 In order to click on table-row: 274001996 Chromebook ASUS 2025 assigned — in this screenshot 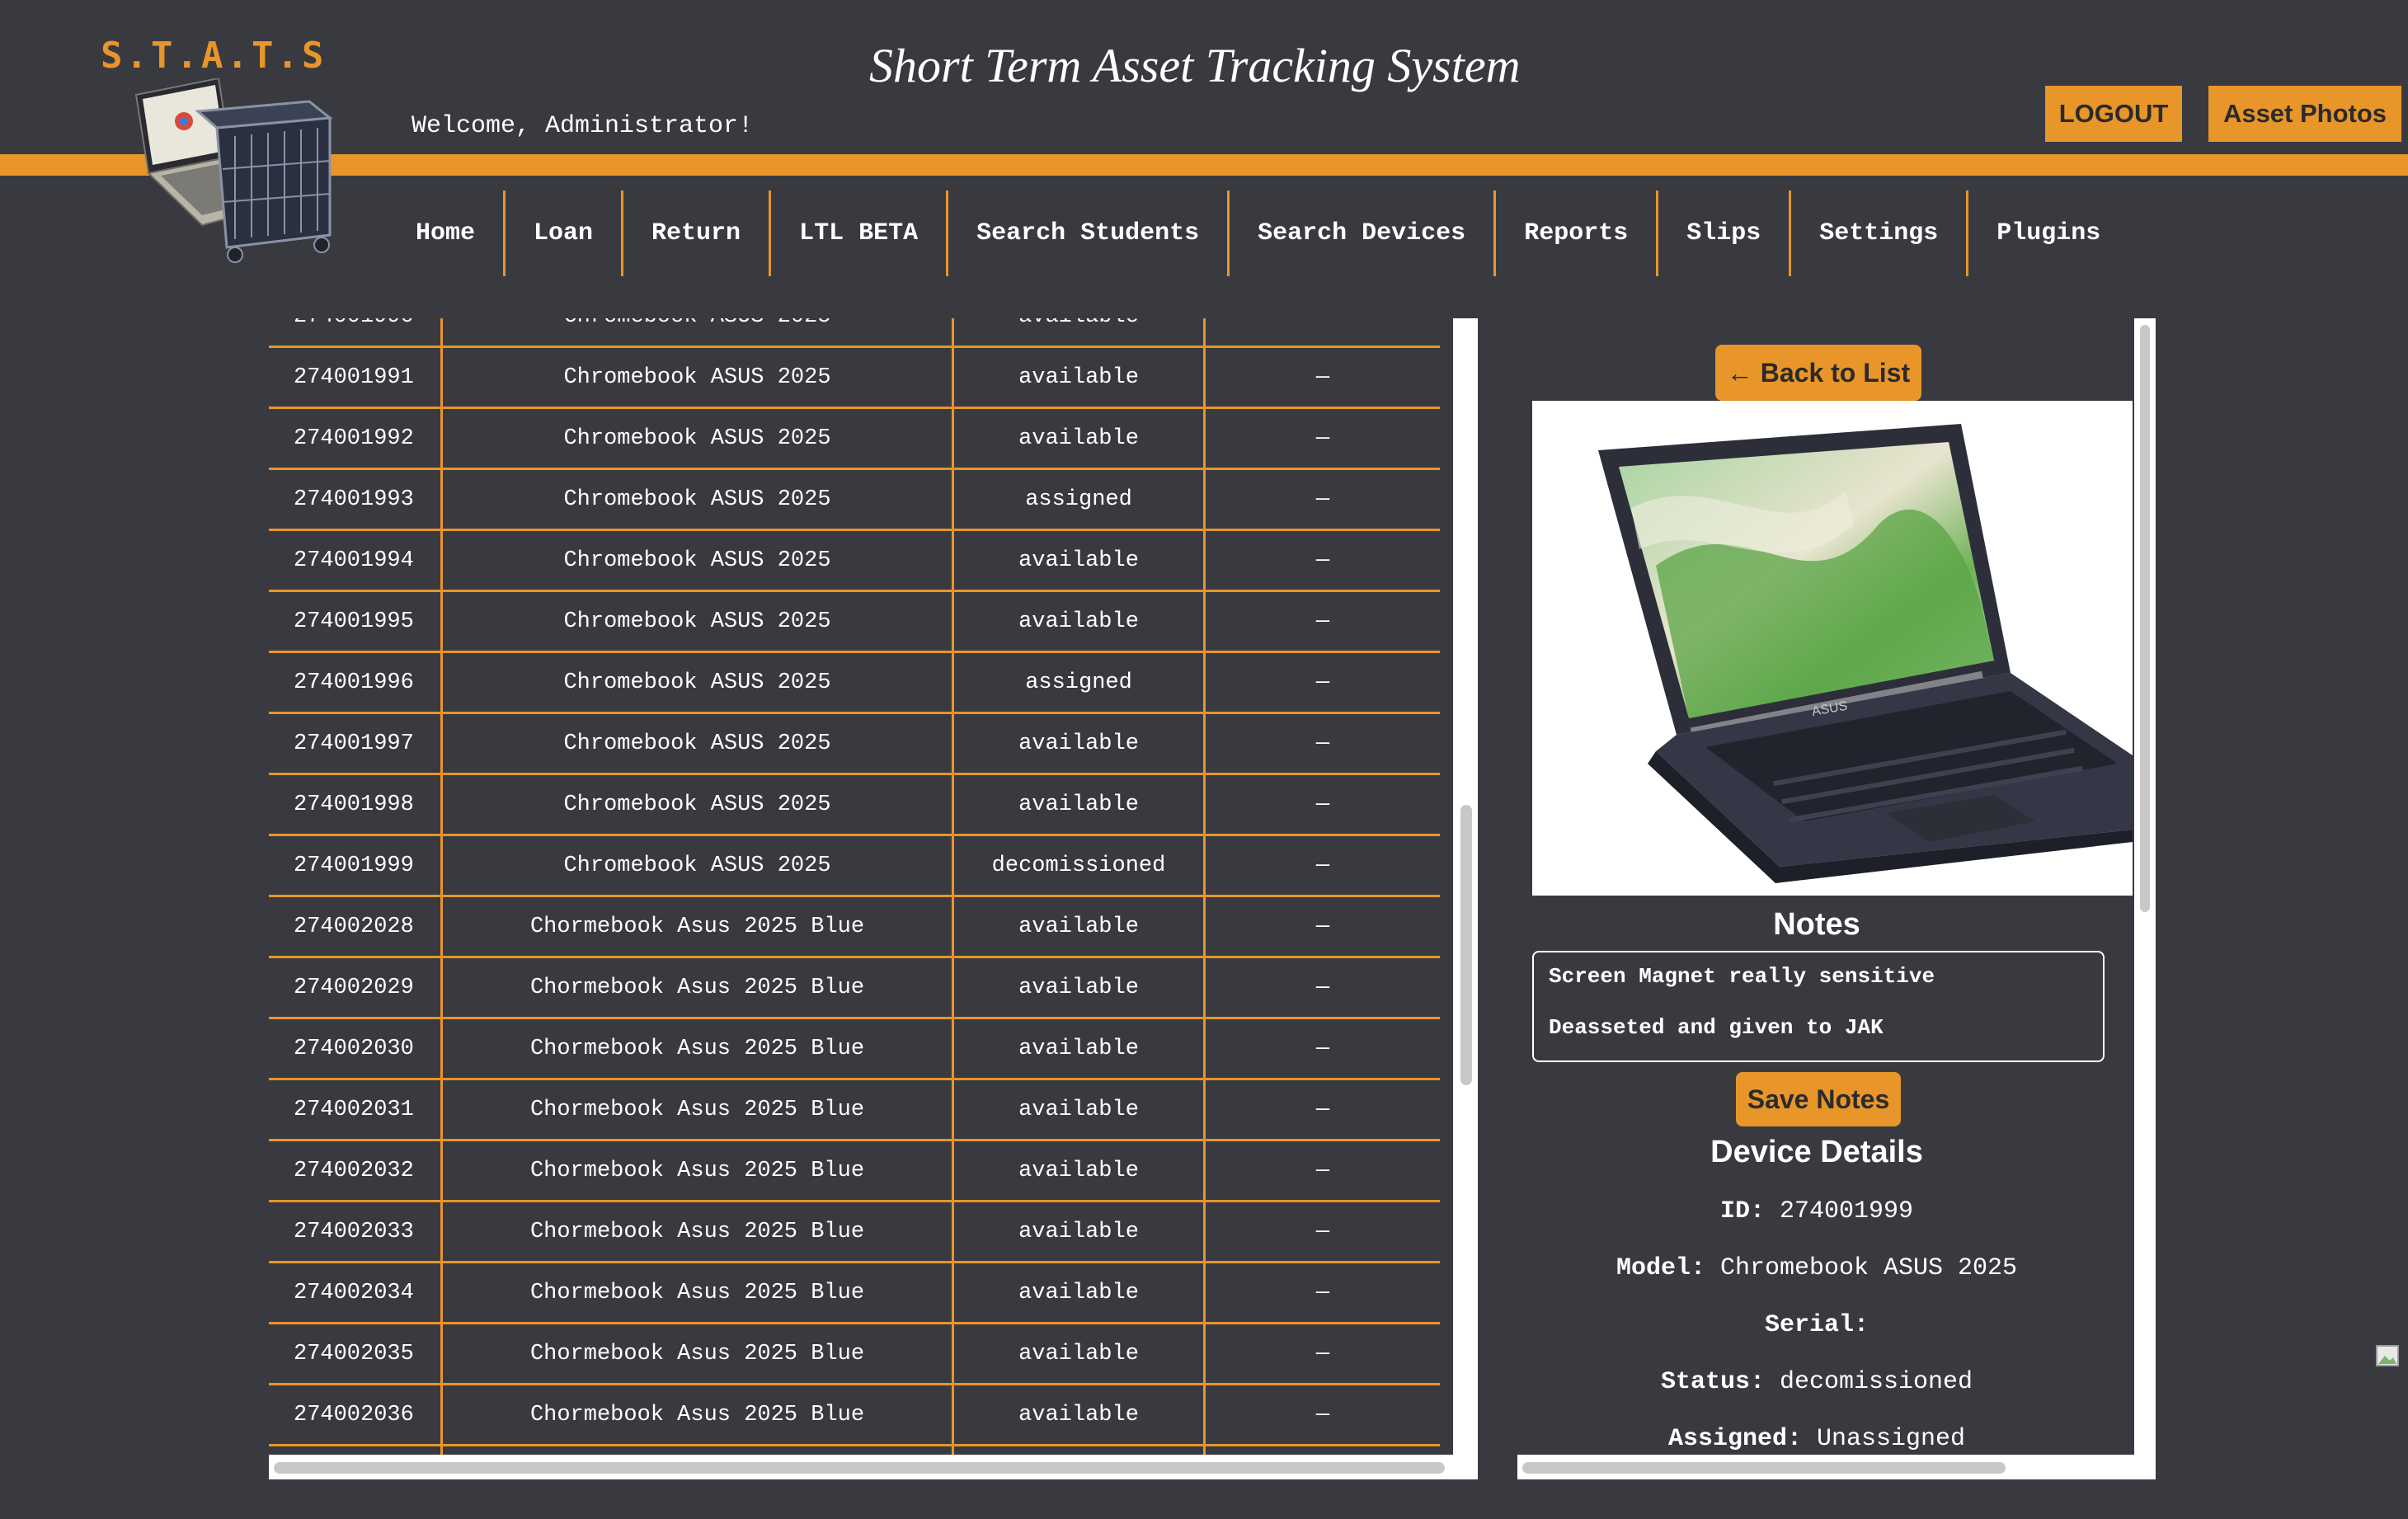, I will do `click(855, 684)`.